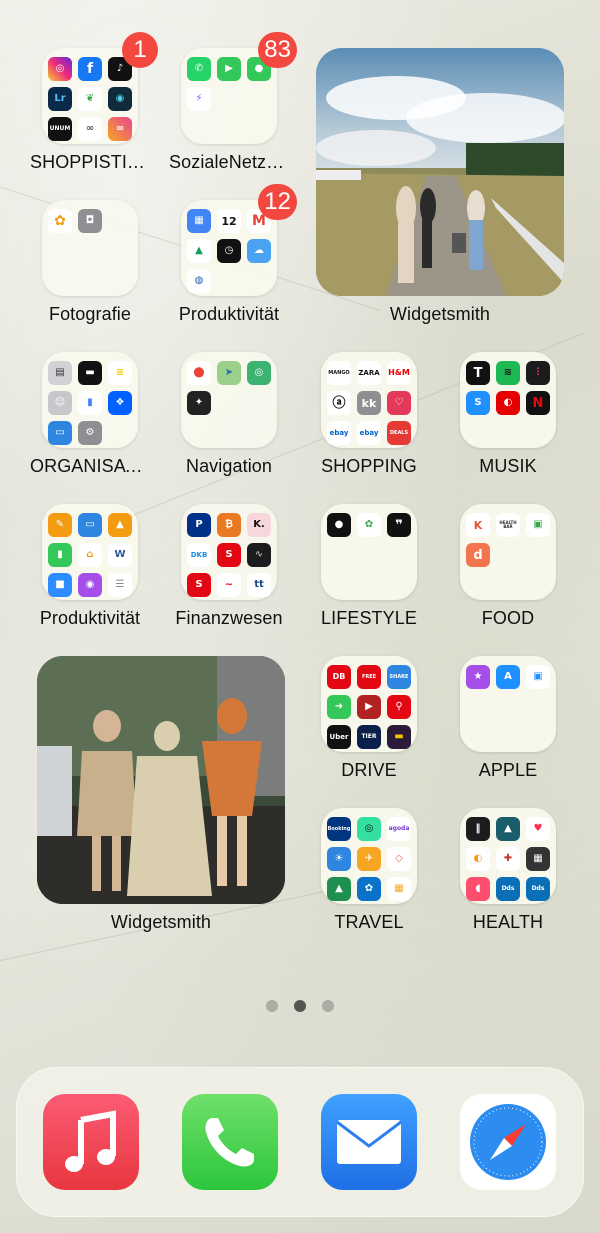  What do you see at coordinates (199, 251) in the screenshot?
I see `google-drive-icon: ▲` at bounding box center [199, 251].